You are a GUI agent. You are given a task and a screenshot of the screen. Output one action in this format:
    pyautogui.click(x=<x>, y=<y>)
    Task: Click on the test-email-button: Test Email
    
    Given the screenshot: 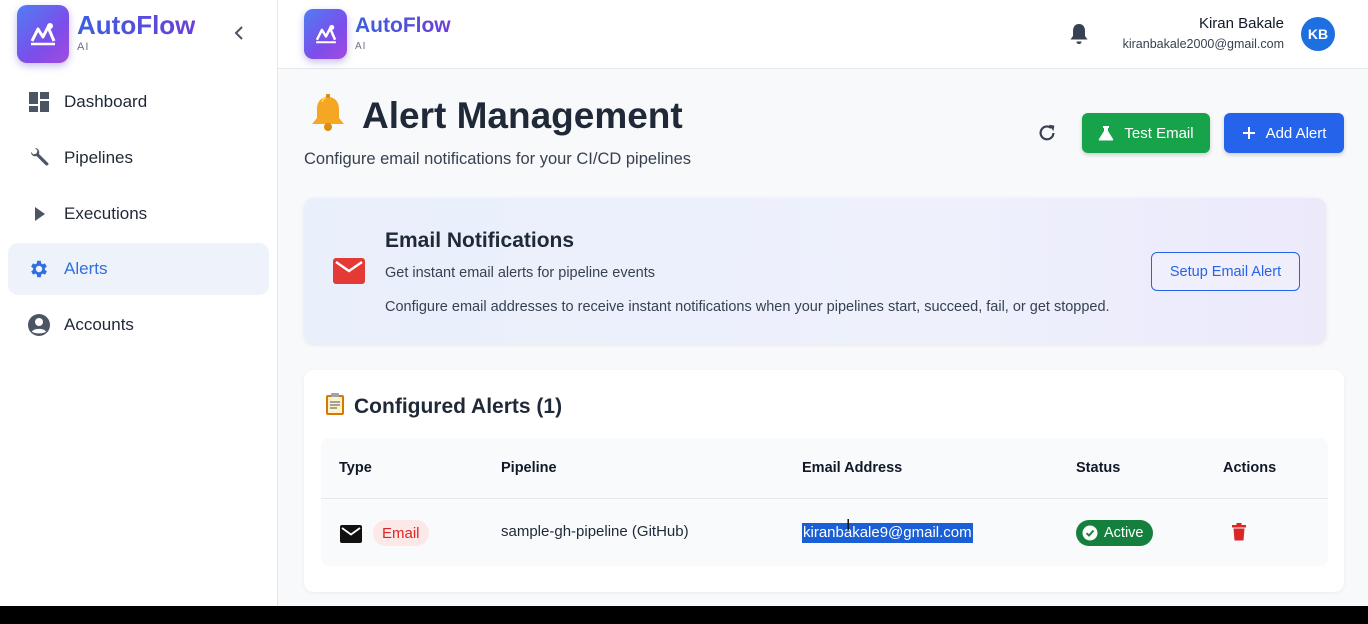 What is the action you would take?
    pyautogui.click(x=1146, y=133)
    